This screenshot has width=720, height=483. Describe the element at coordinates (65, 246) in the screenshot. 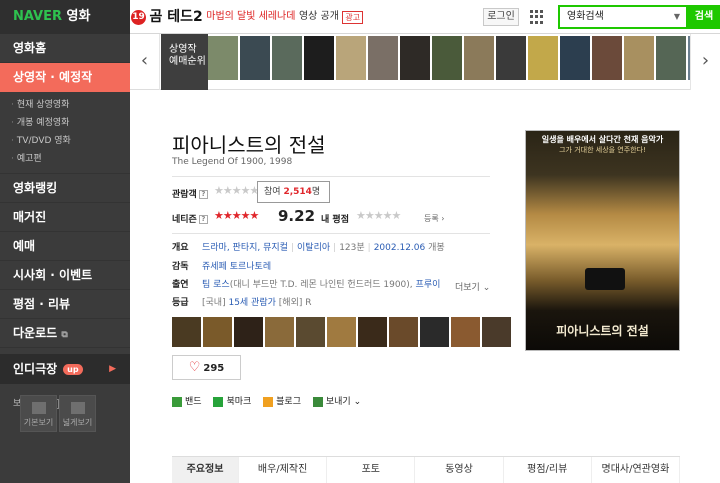

I see `nav-booking: 예매` at that location.